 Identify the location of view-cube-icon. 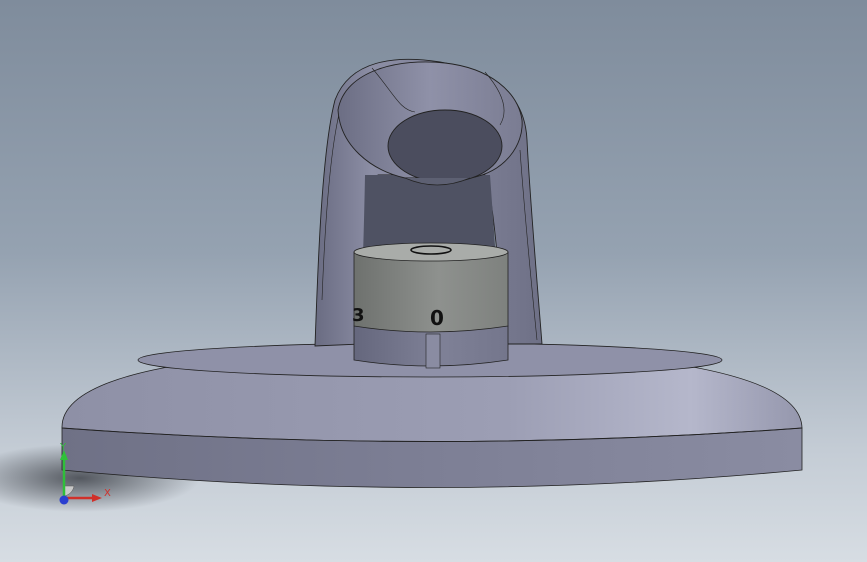
(69, 491).